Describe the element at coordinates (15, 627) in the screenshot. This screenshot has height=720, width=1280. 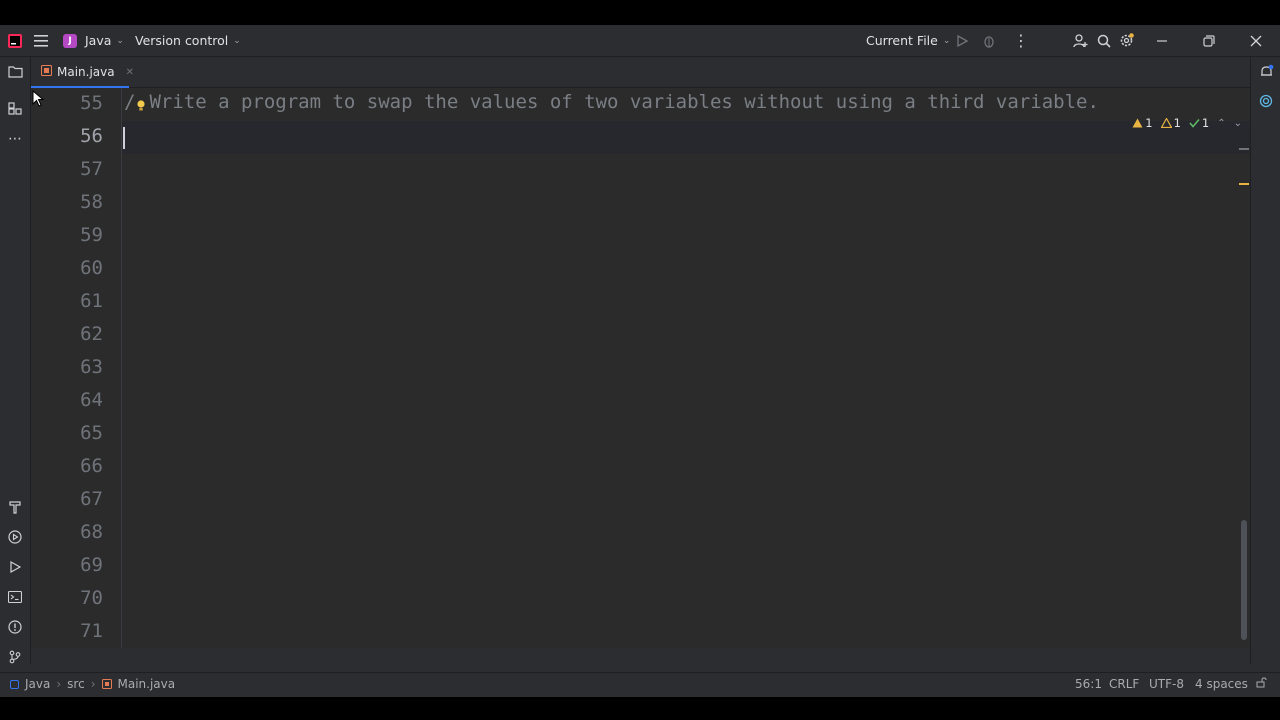
I see `problems-icon` at that location.